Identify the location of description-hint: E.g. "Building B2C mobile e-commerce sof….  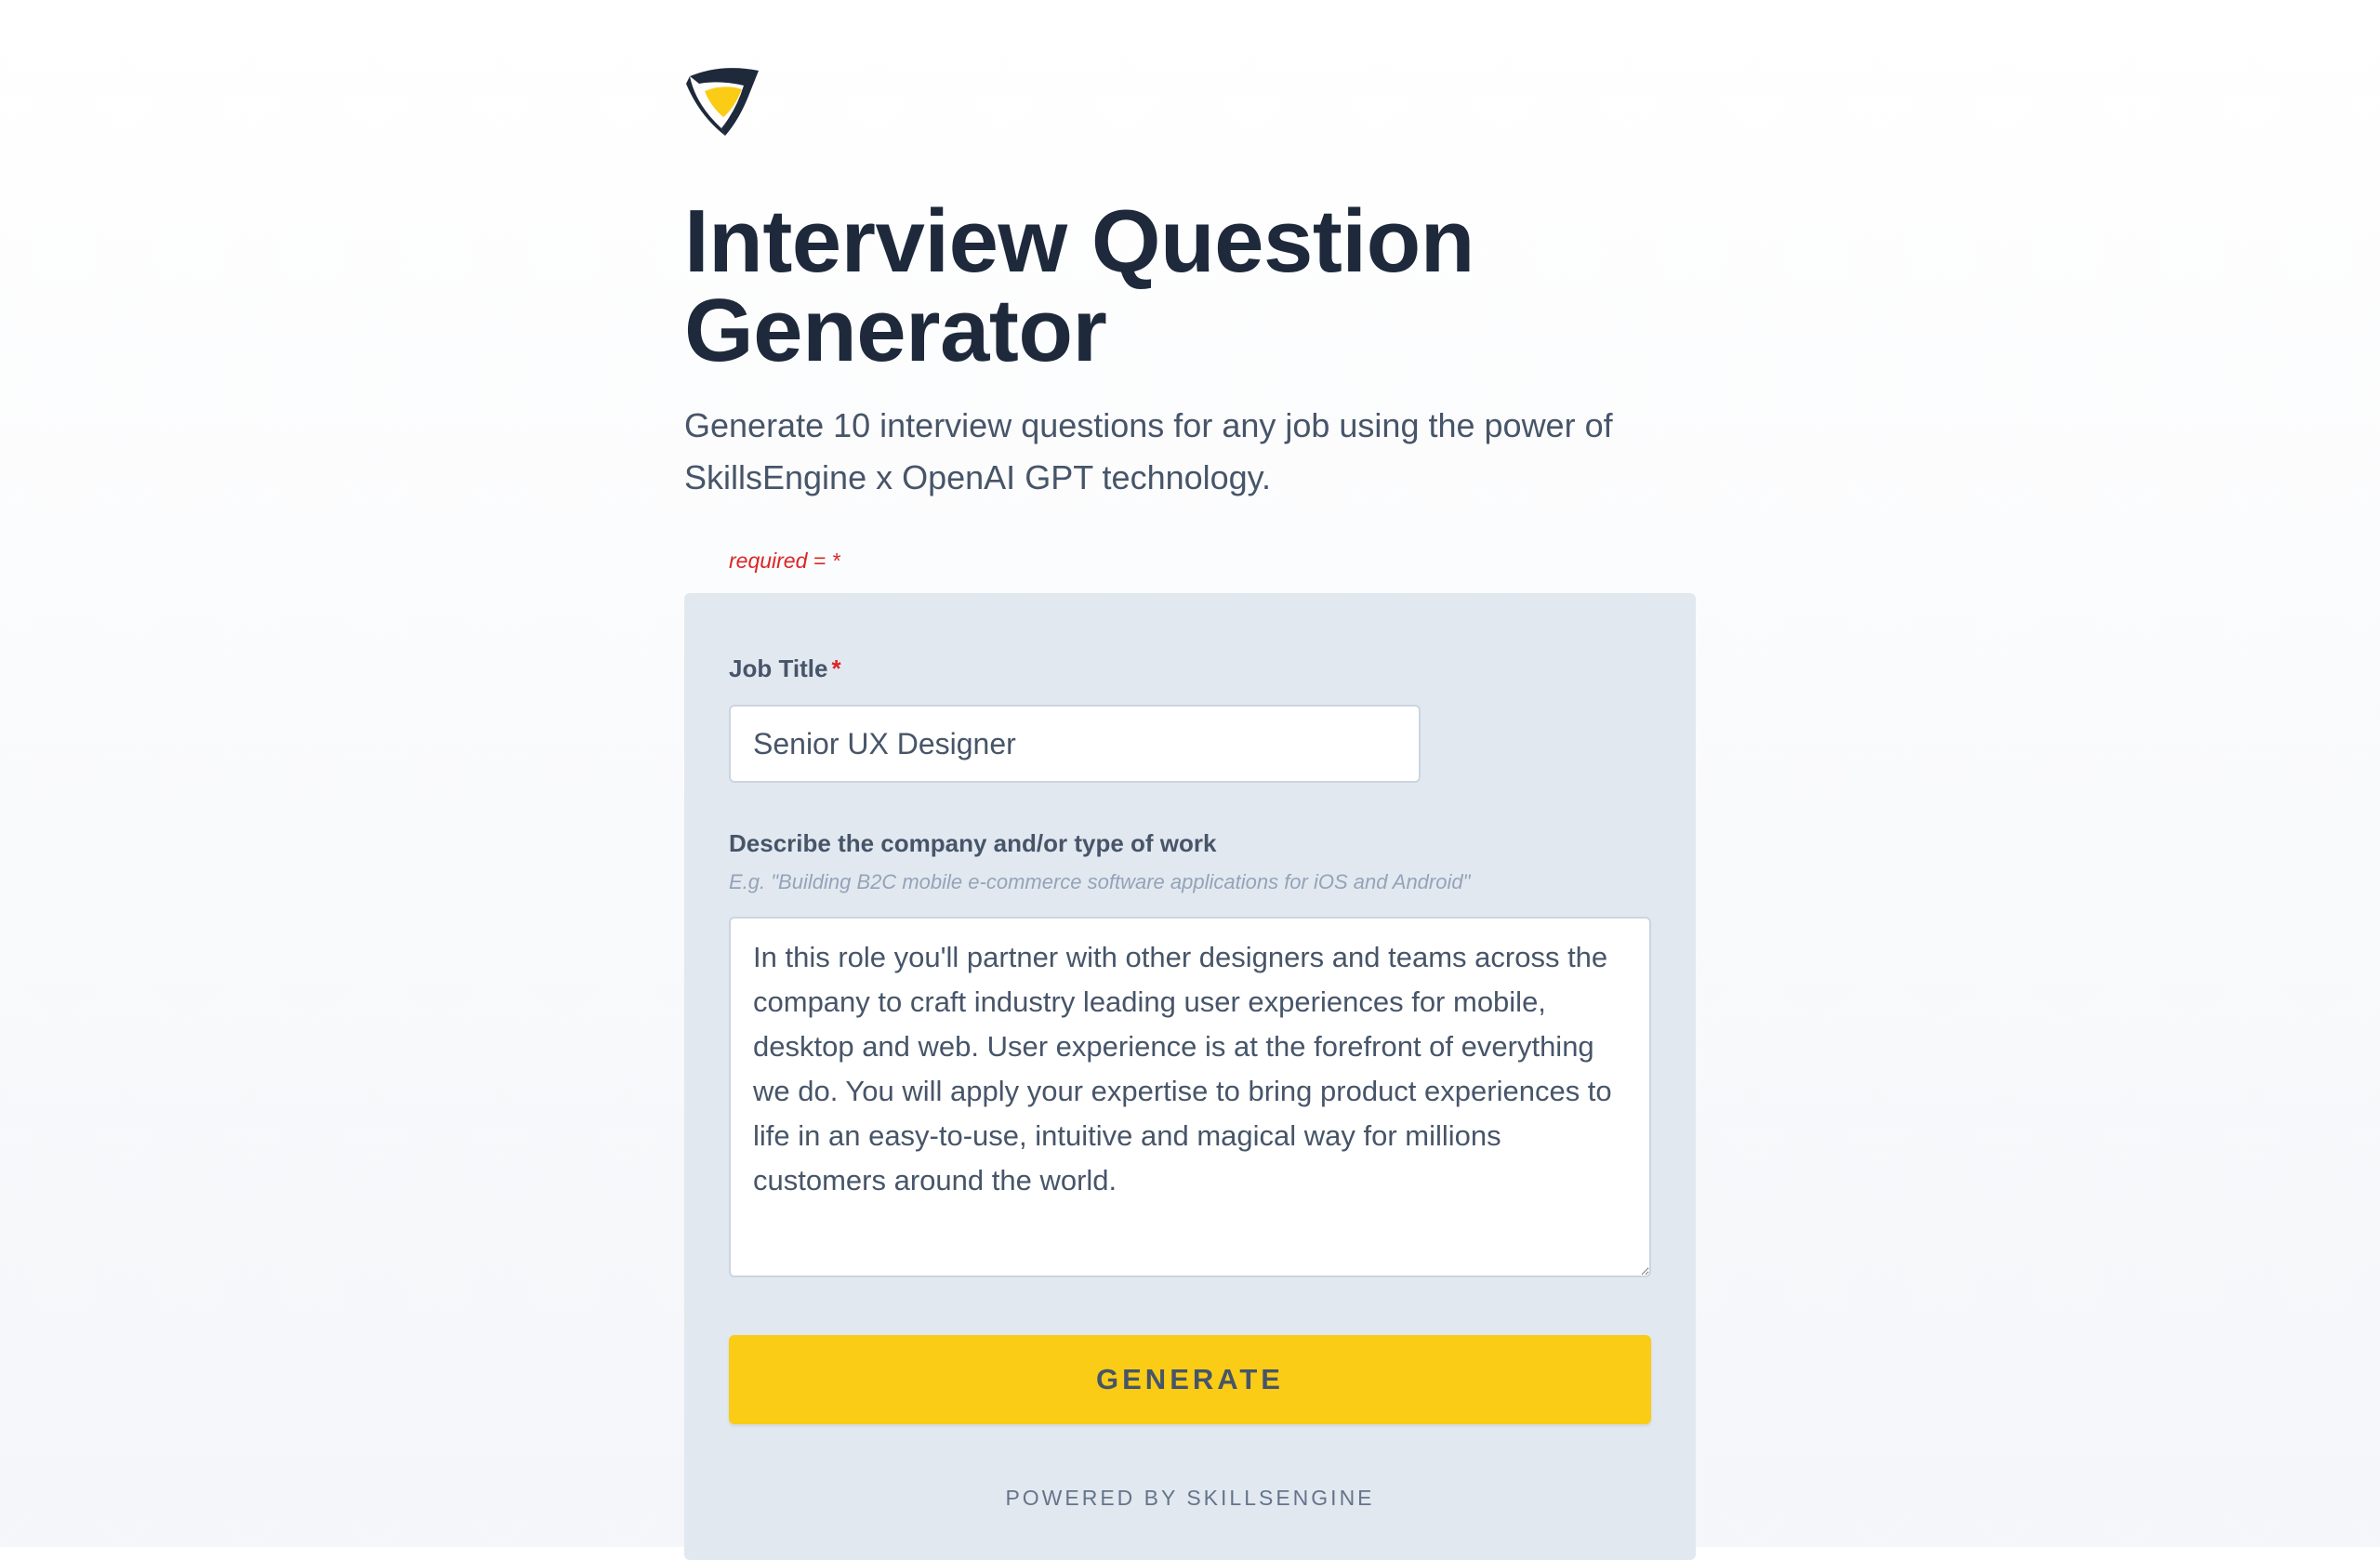
(1100, 881).